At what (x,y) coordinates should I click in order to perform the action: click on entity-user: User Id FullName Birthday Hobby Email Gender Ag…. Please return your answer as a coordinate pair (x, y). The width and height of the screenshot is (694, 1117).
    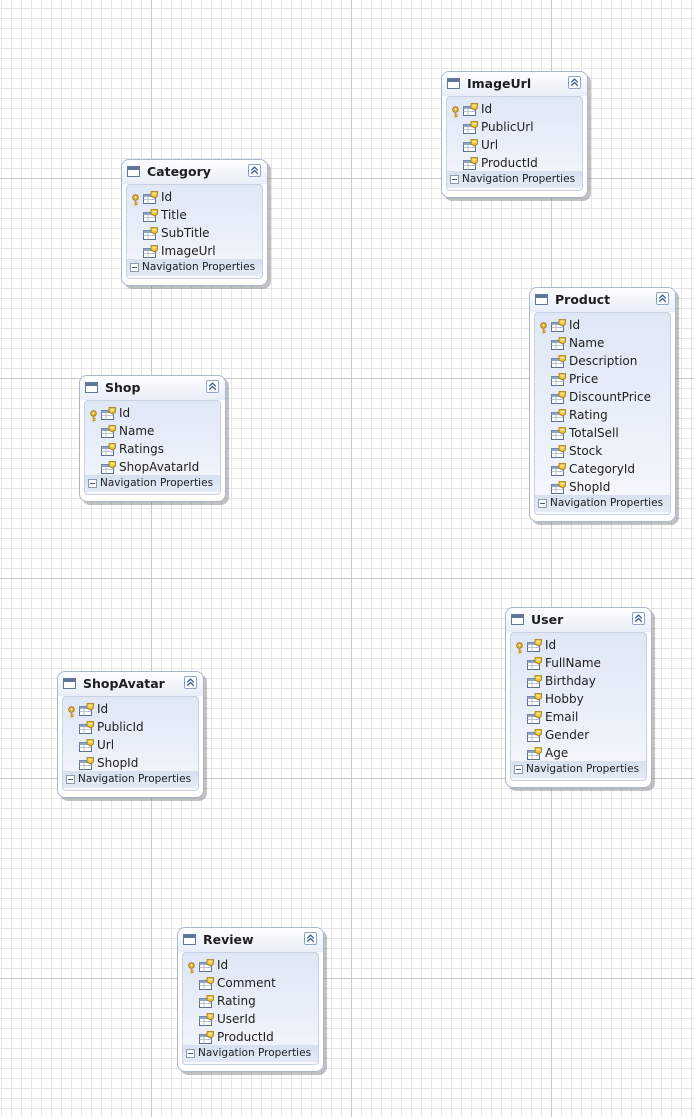
    Looking at the image, I should click on (578, 697).